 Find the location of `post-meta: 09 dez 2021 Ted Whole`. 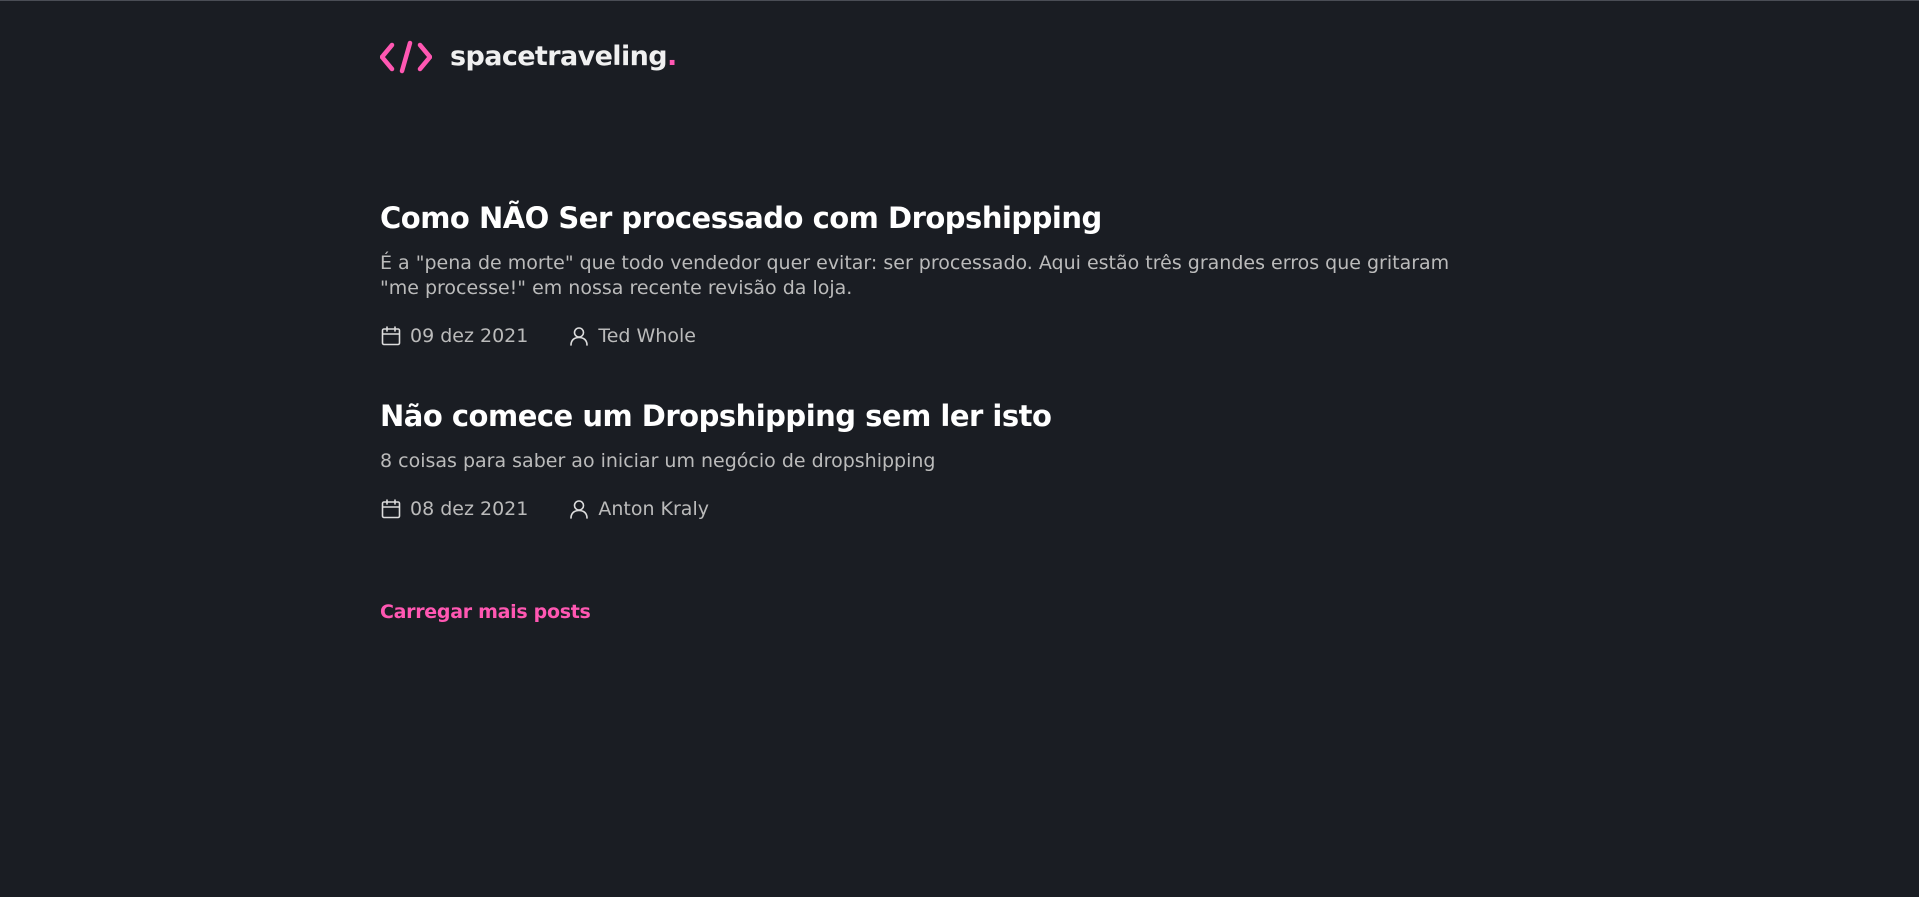

post-meta: 09 dez 2021 Ted Whole is located at coordinates (940, 336).